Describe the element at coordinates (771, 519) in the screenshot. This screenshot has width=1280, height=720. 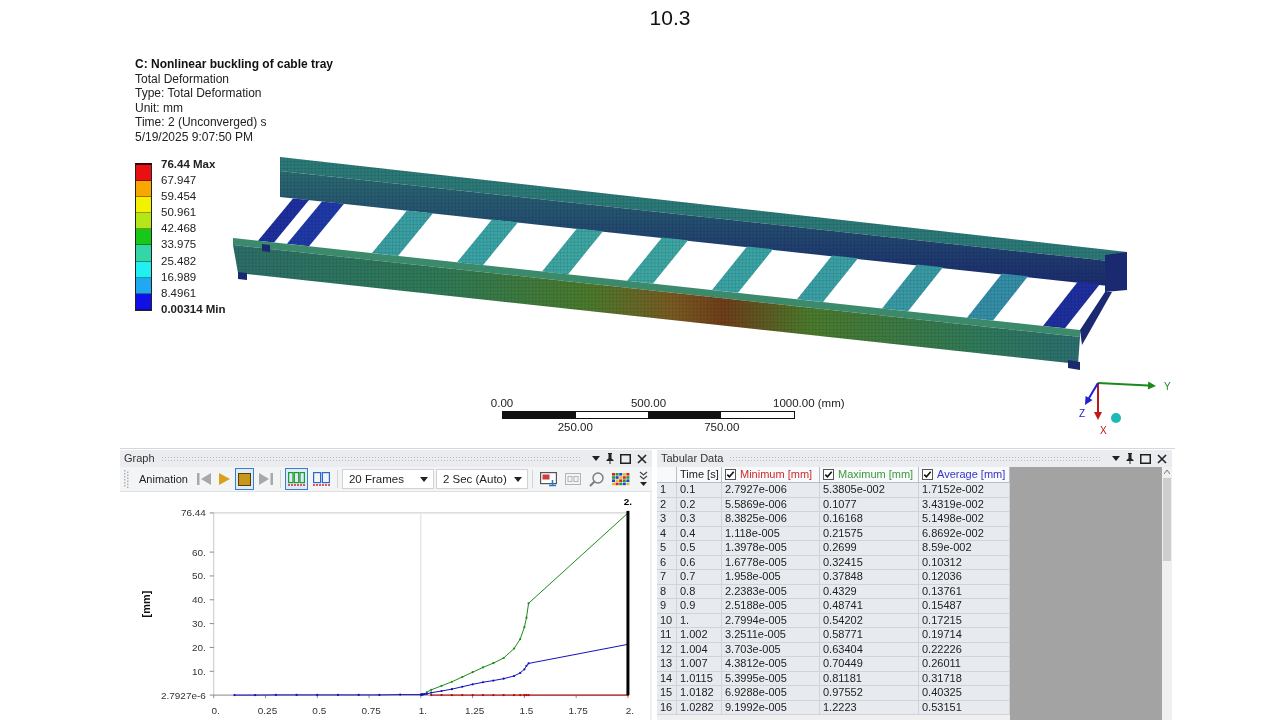
I see `table-cell: 8.3825e-006` at that location.